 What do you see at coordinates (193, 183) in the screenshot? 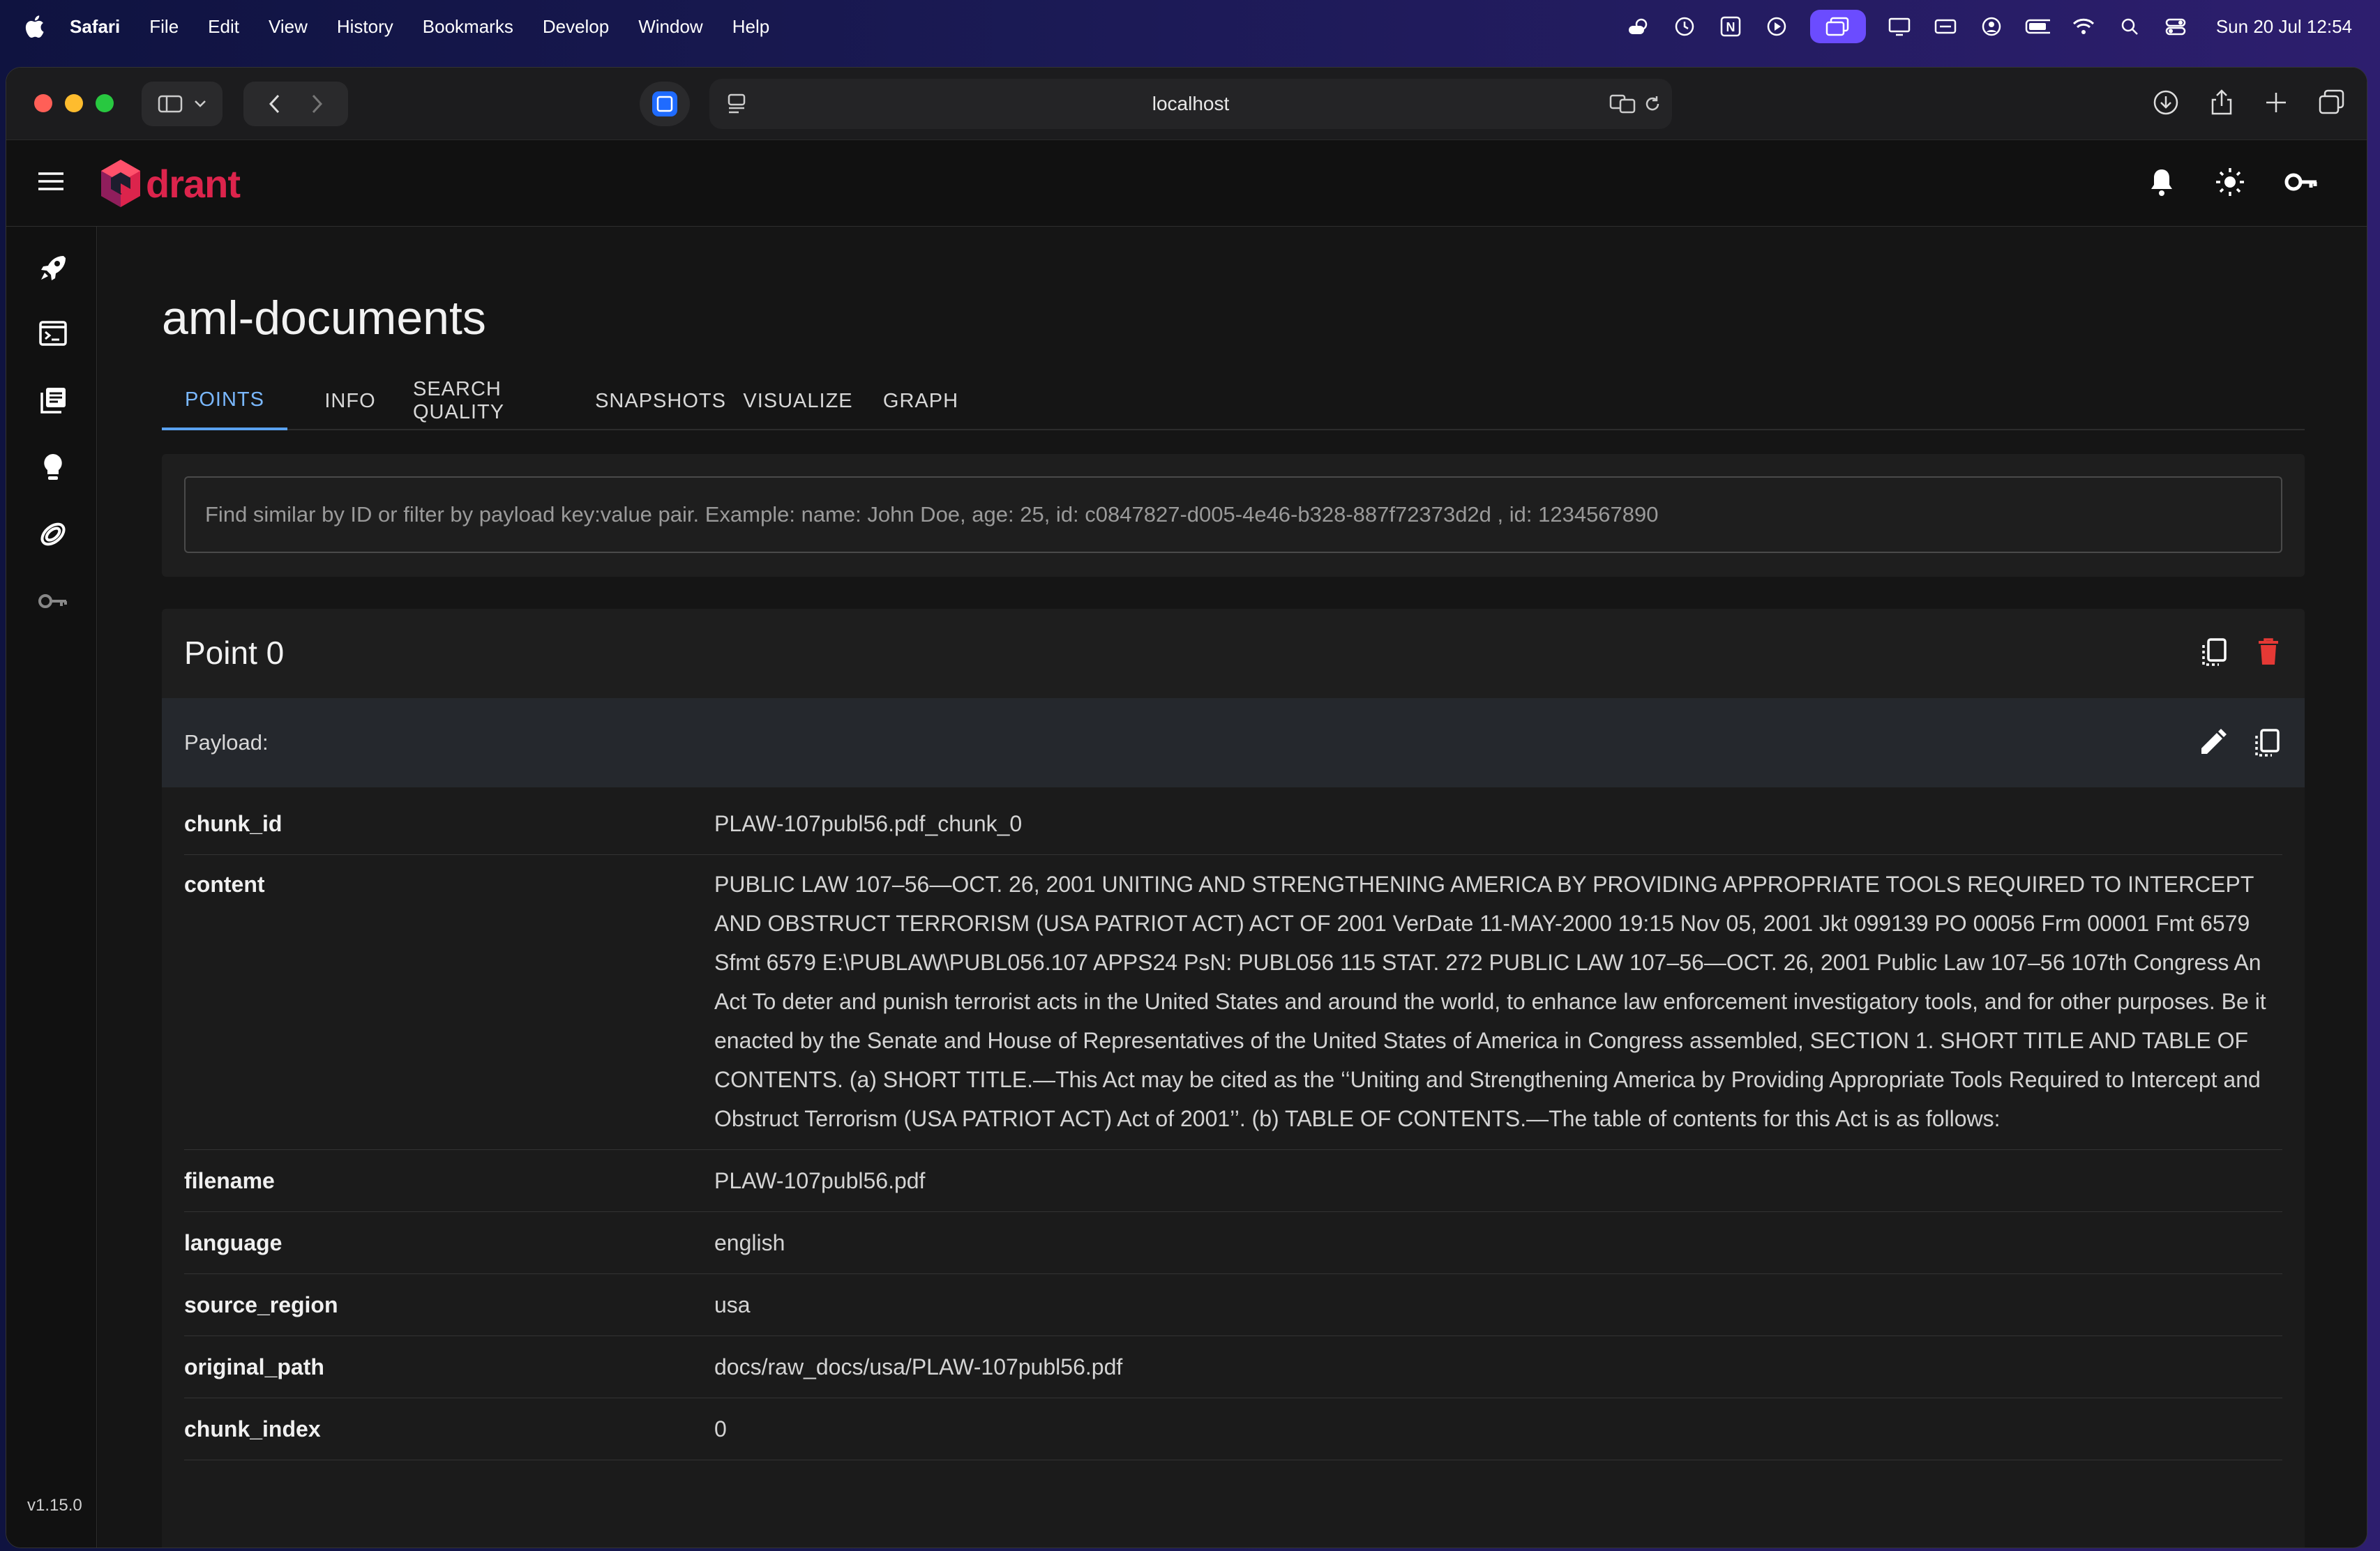
I see `logo-wordmark: drant` at bounding box center [193, 183].